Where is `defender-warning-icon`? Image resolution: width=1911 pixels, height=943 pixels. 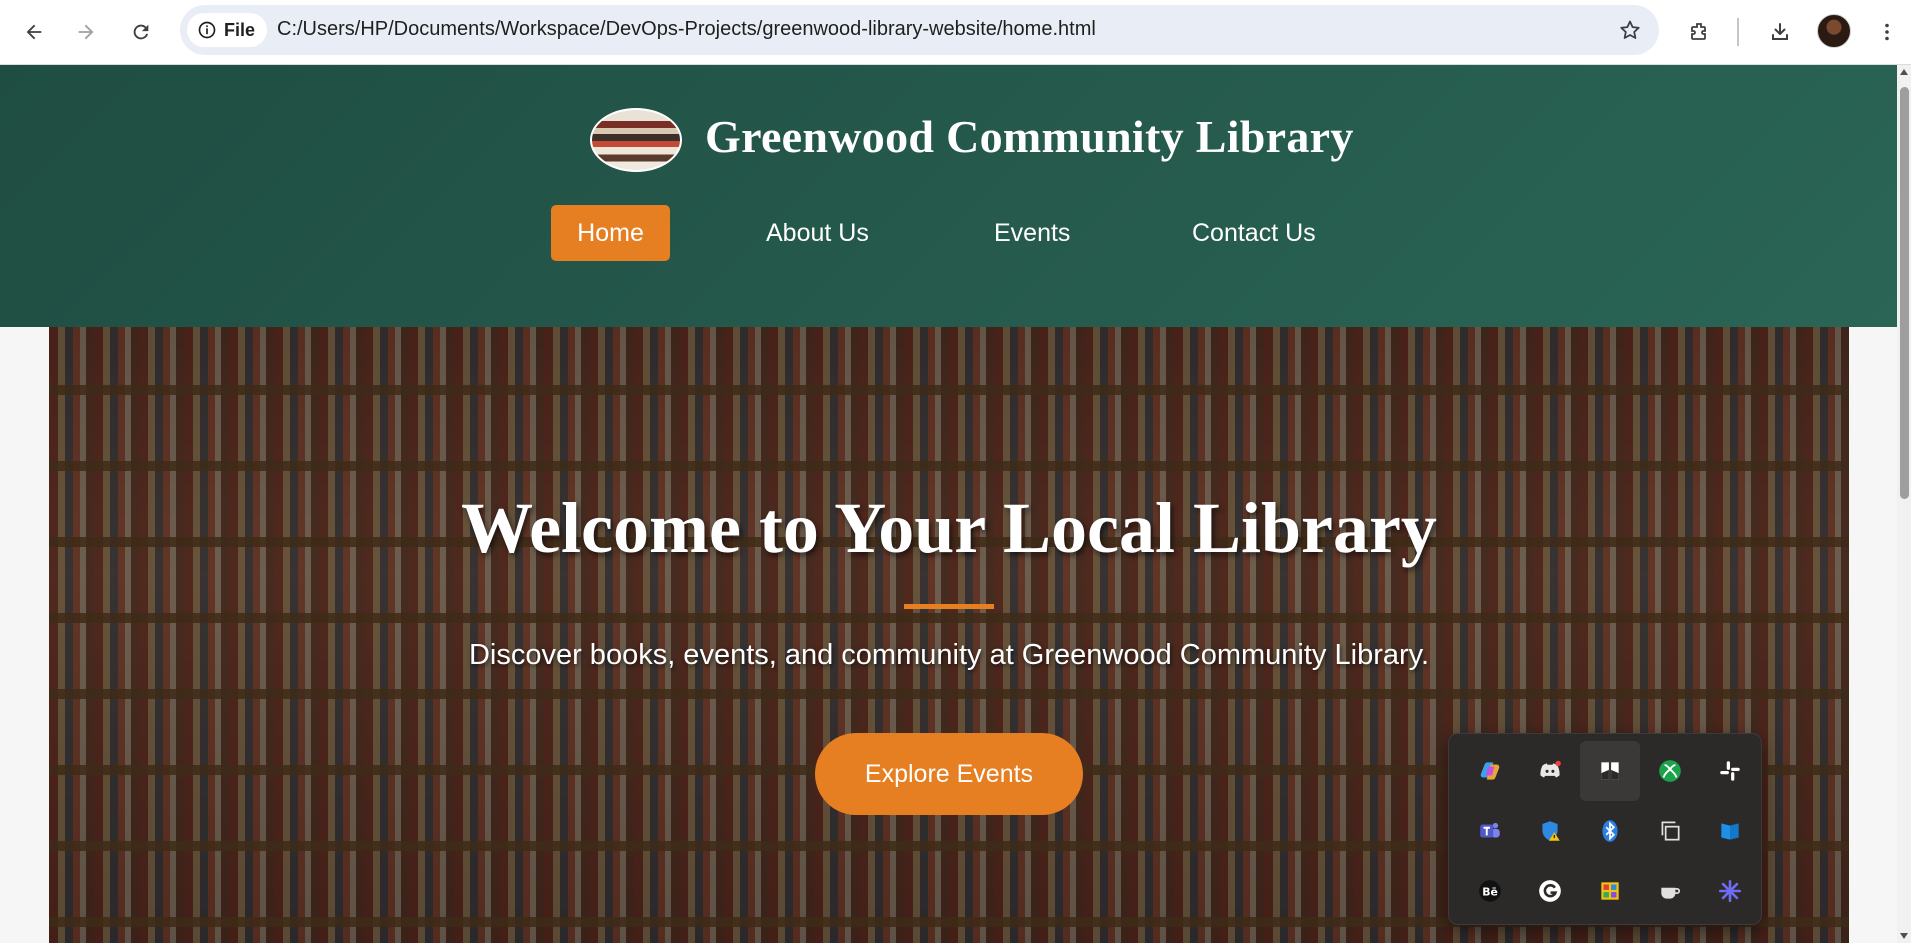 defender-warning-icon is located at coordinates (1551, 831).